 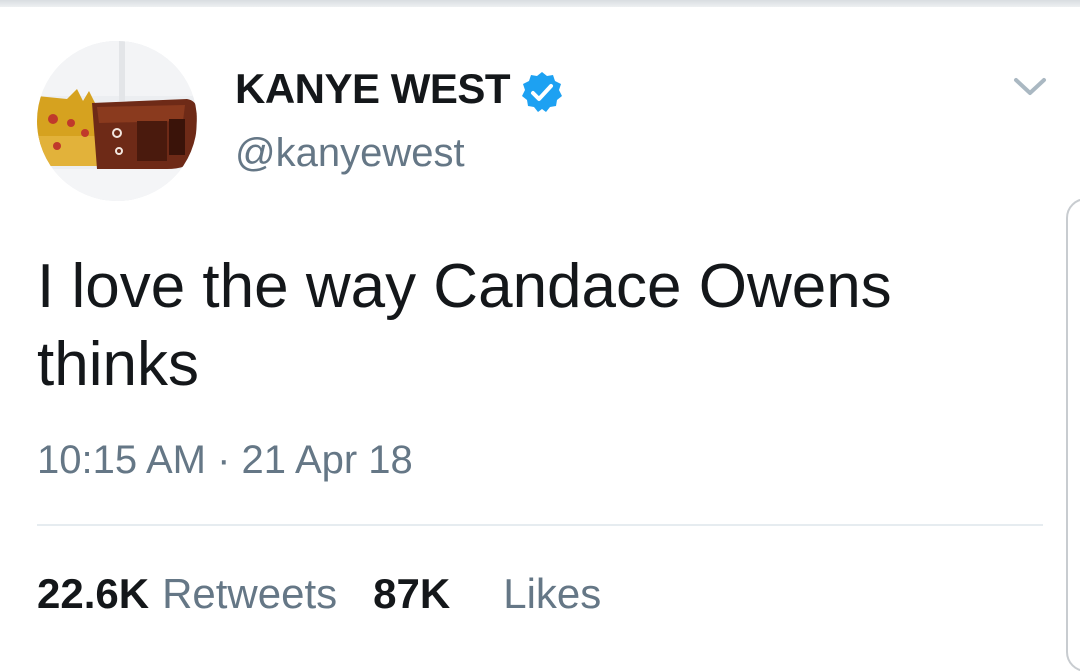 What do you see at coordinates (225, 460) in the screenshot?
I see `tweet-timestamp: 10:15 AM · 21 Apr 18` at bounding box center [225, 460].